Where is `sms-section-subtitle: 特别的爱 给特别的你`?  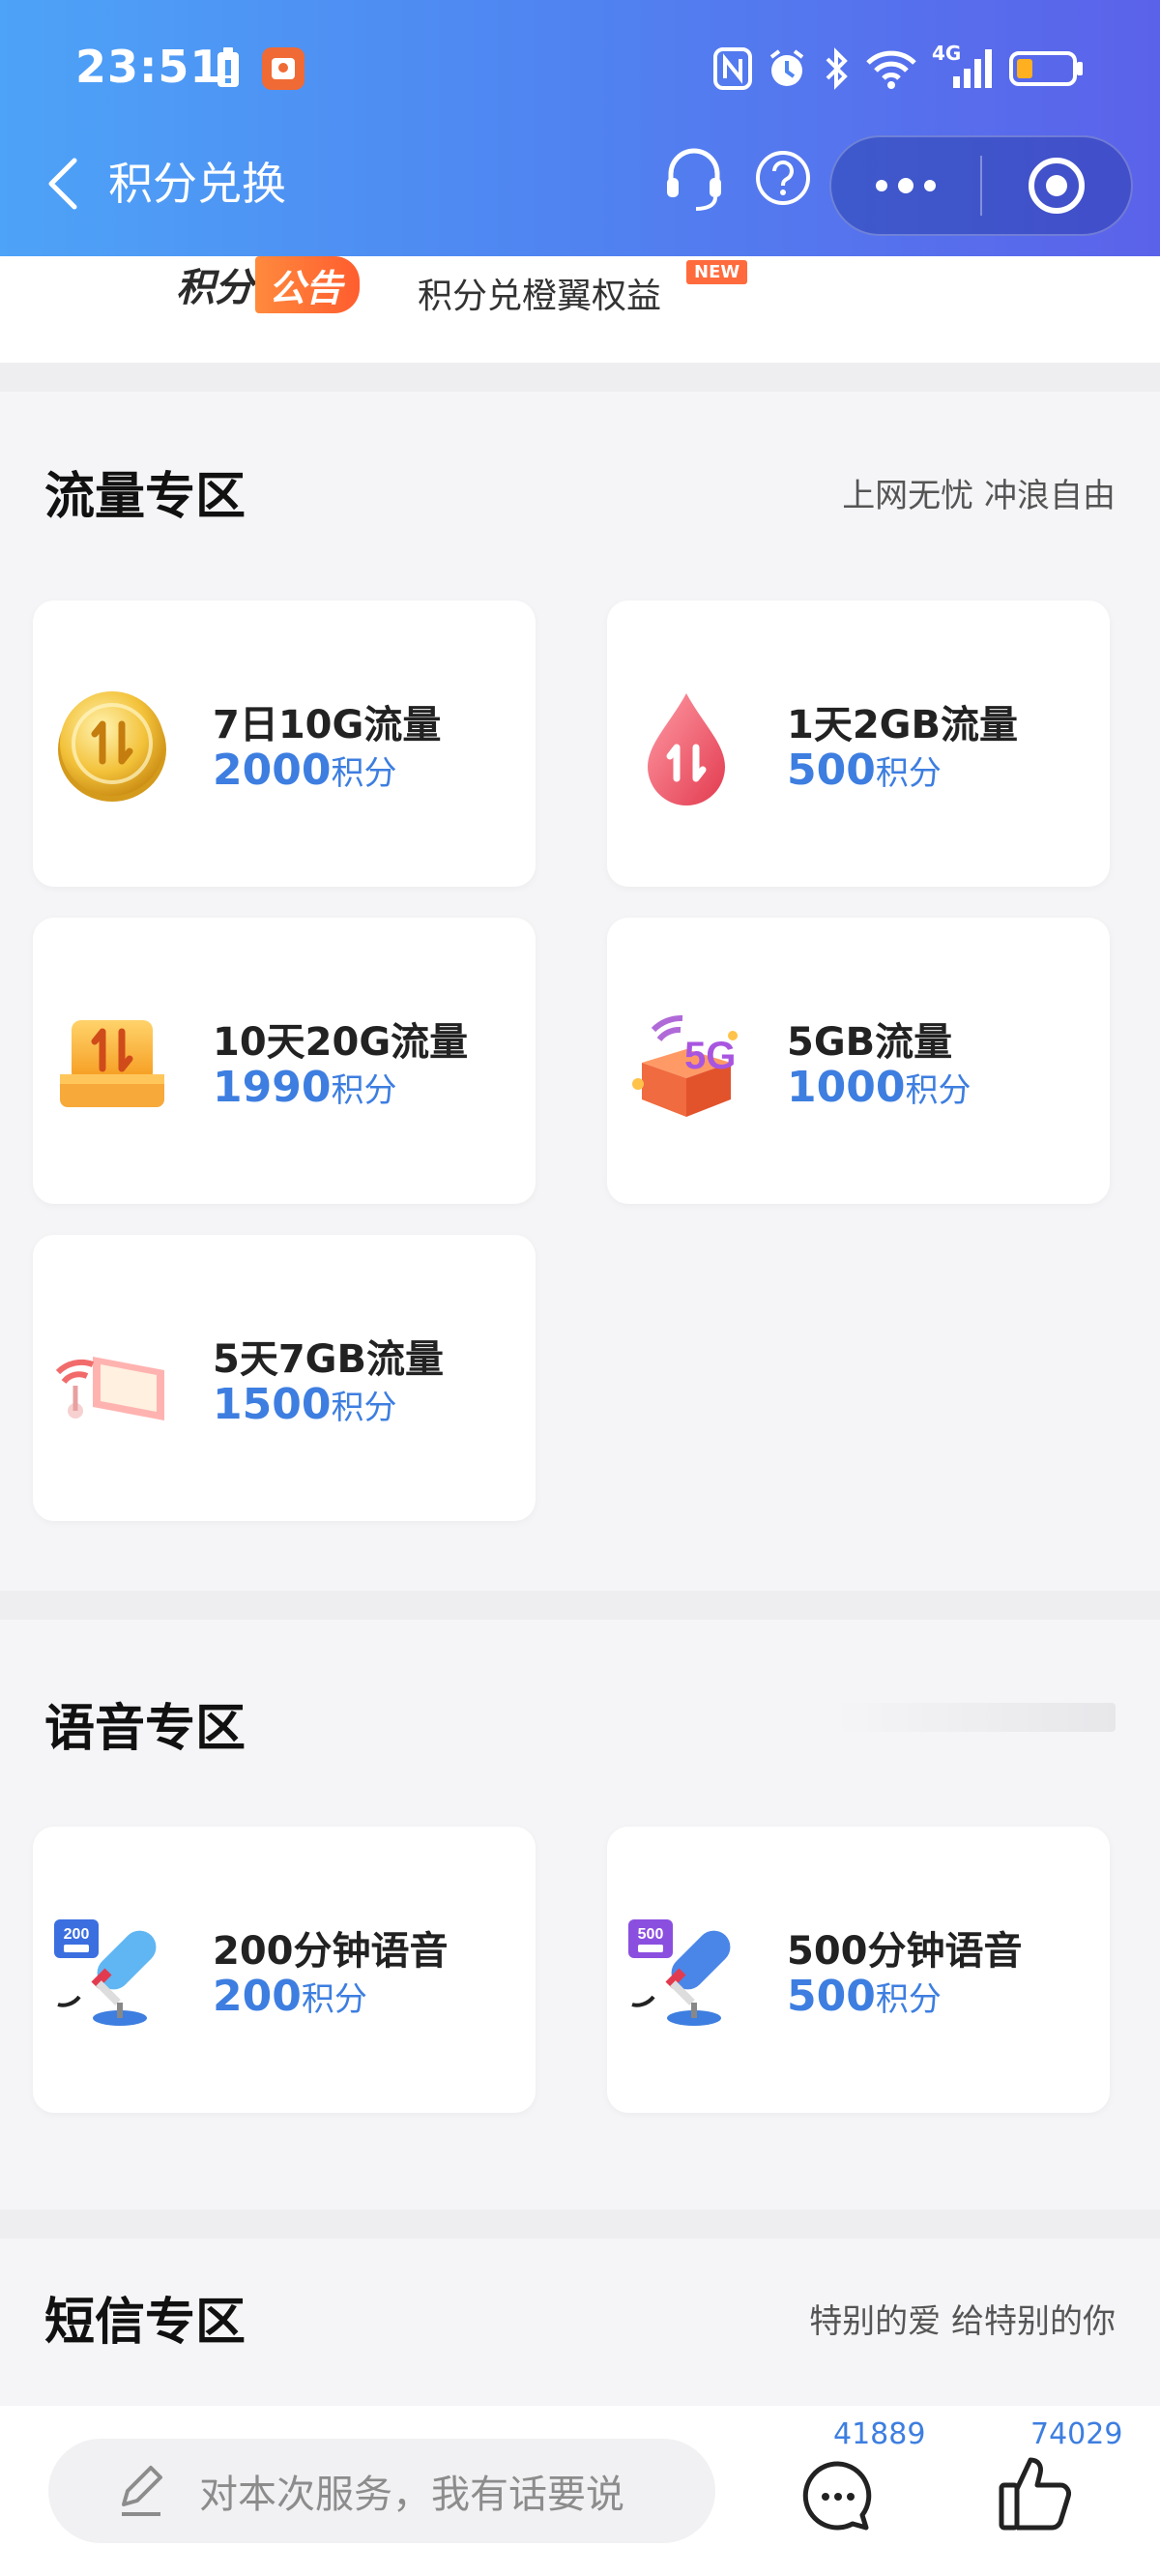 sms-section-subtitle: 特别的爱 给特别的你 is located at coordinates (962, 2321).